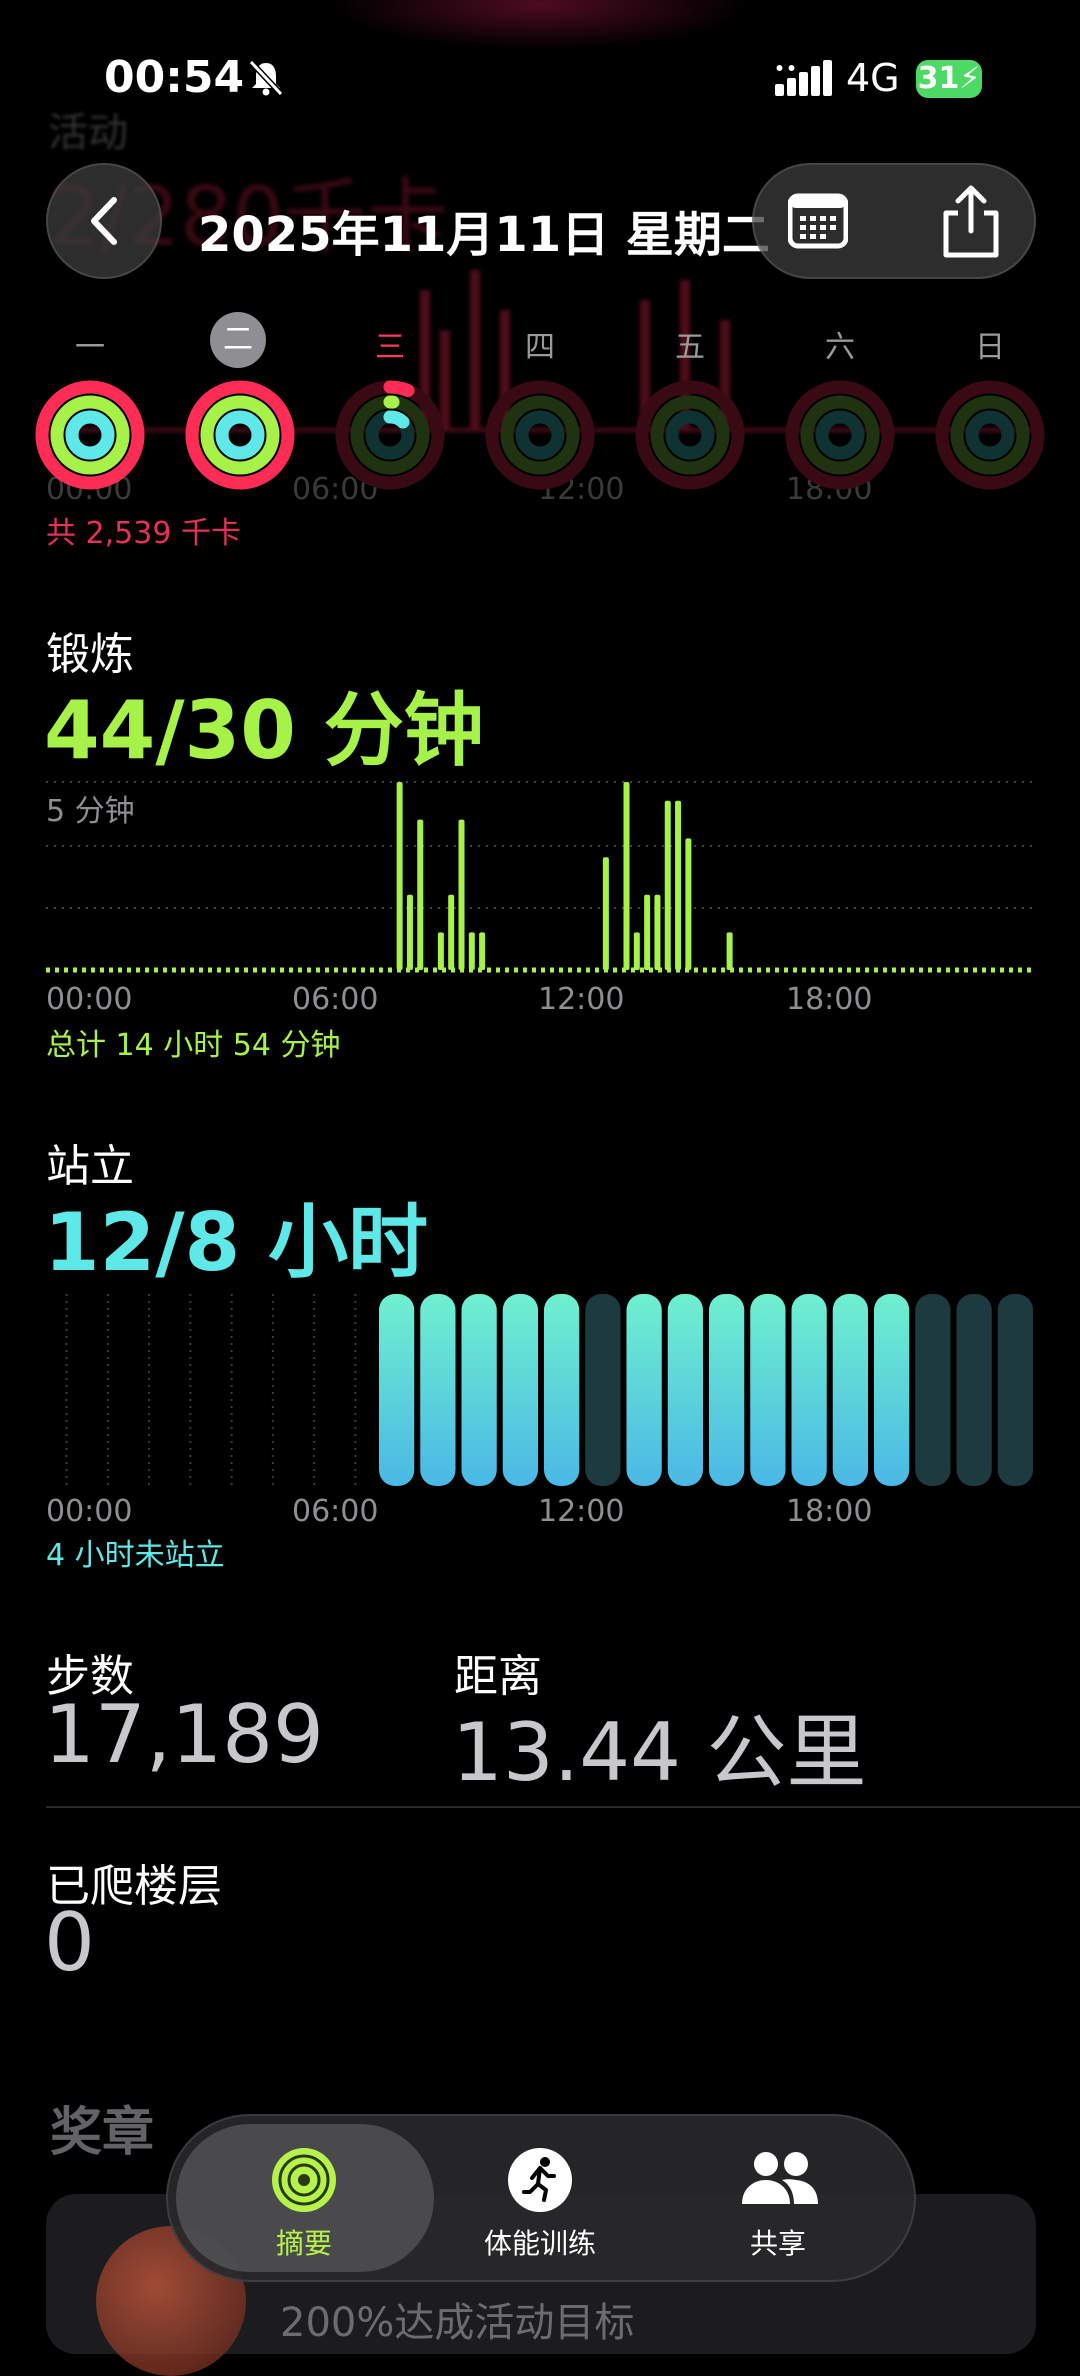  What do you see at coordinates (581, 1511) in the screenshot?
I see `stand-tick-2: 12:00` at bounding box center [581, 1511].